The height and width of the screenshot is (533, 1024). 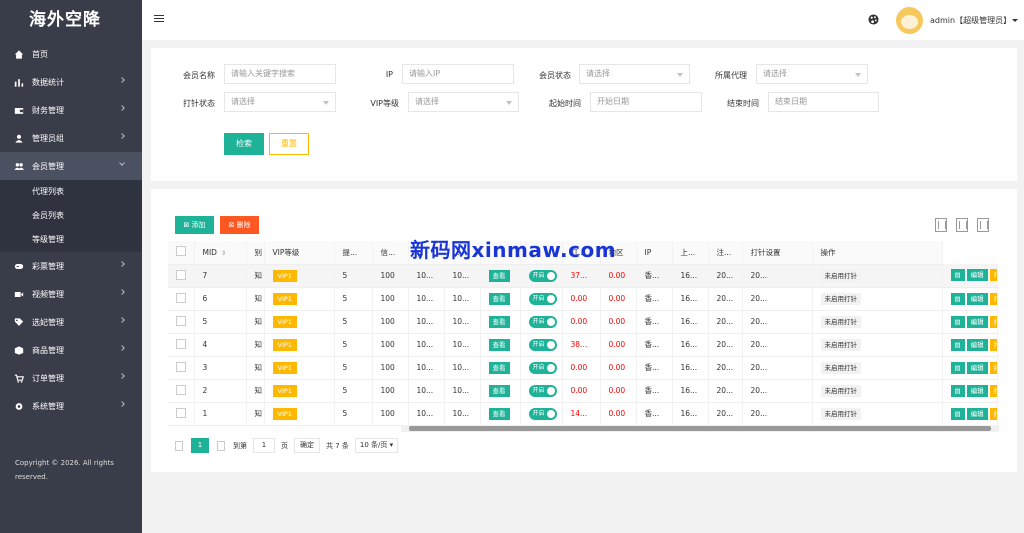 What do you see at coordinates (1015, 20) in the screenshot?
I see `user-dropdown-icon` at bounding box center [1015, 20].